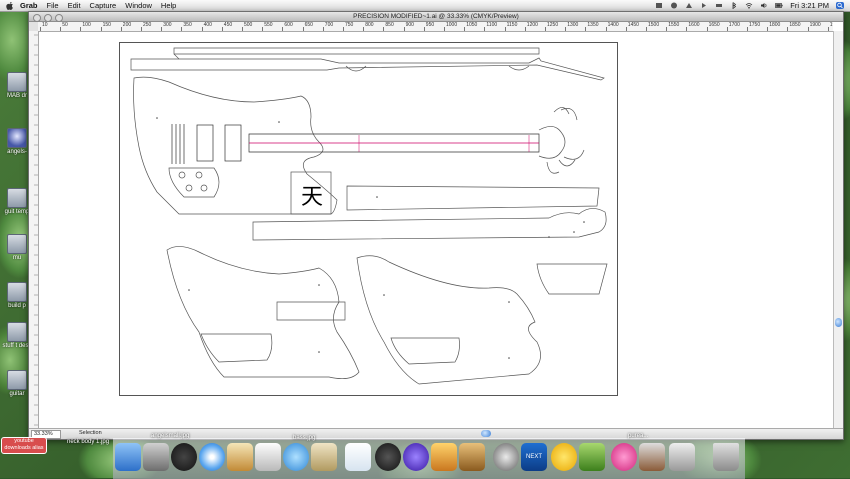  What do you see at coordinates (147, 25) in the screenshot?
I see `ruler-label: 250` at bounding box center [147, 25].